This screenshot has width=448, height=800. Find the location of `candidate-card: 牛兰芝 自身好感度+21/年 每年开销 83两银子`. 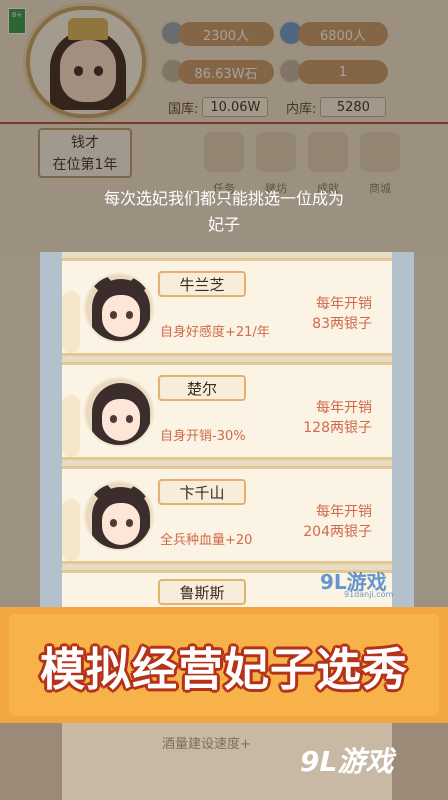

candidate-card: 牛兰芝 自身好感度+21/年 每年开销 83两银子 is located at coordinates (227, 307).